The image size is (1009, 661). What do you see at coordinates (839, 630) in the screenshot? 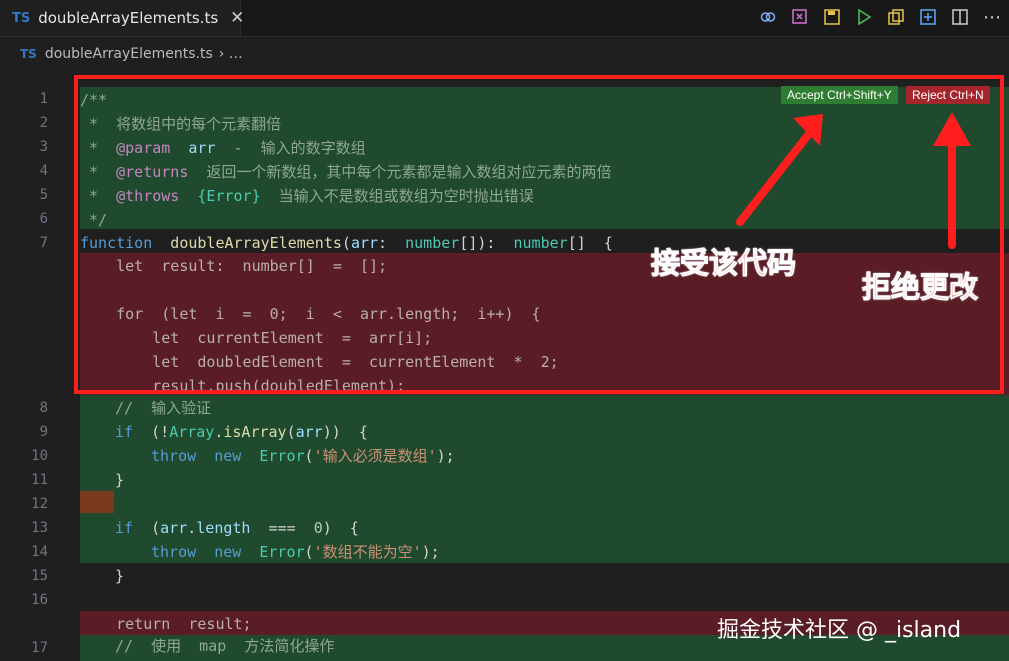
I see `watermark: 掘金技术社区 @ _island` at bounding box center [839, 630].